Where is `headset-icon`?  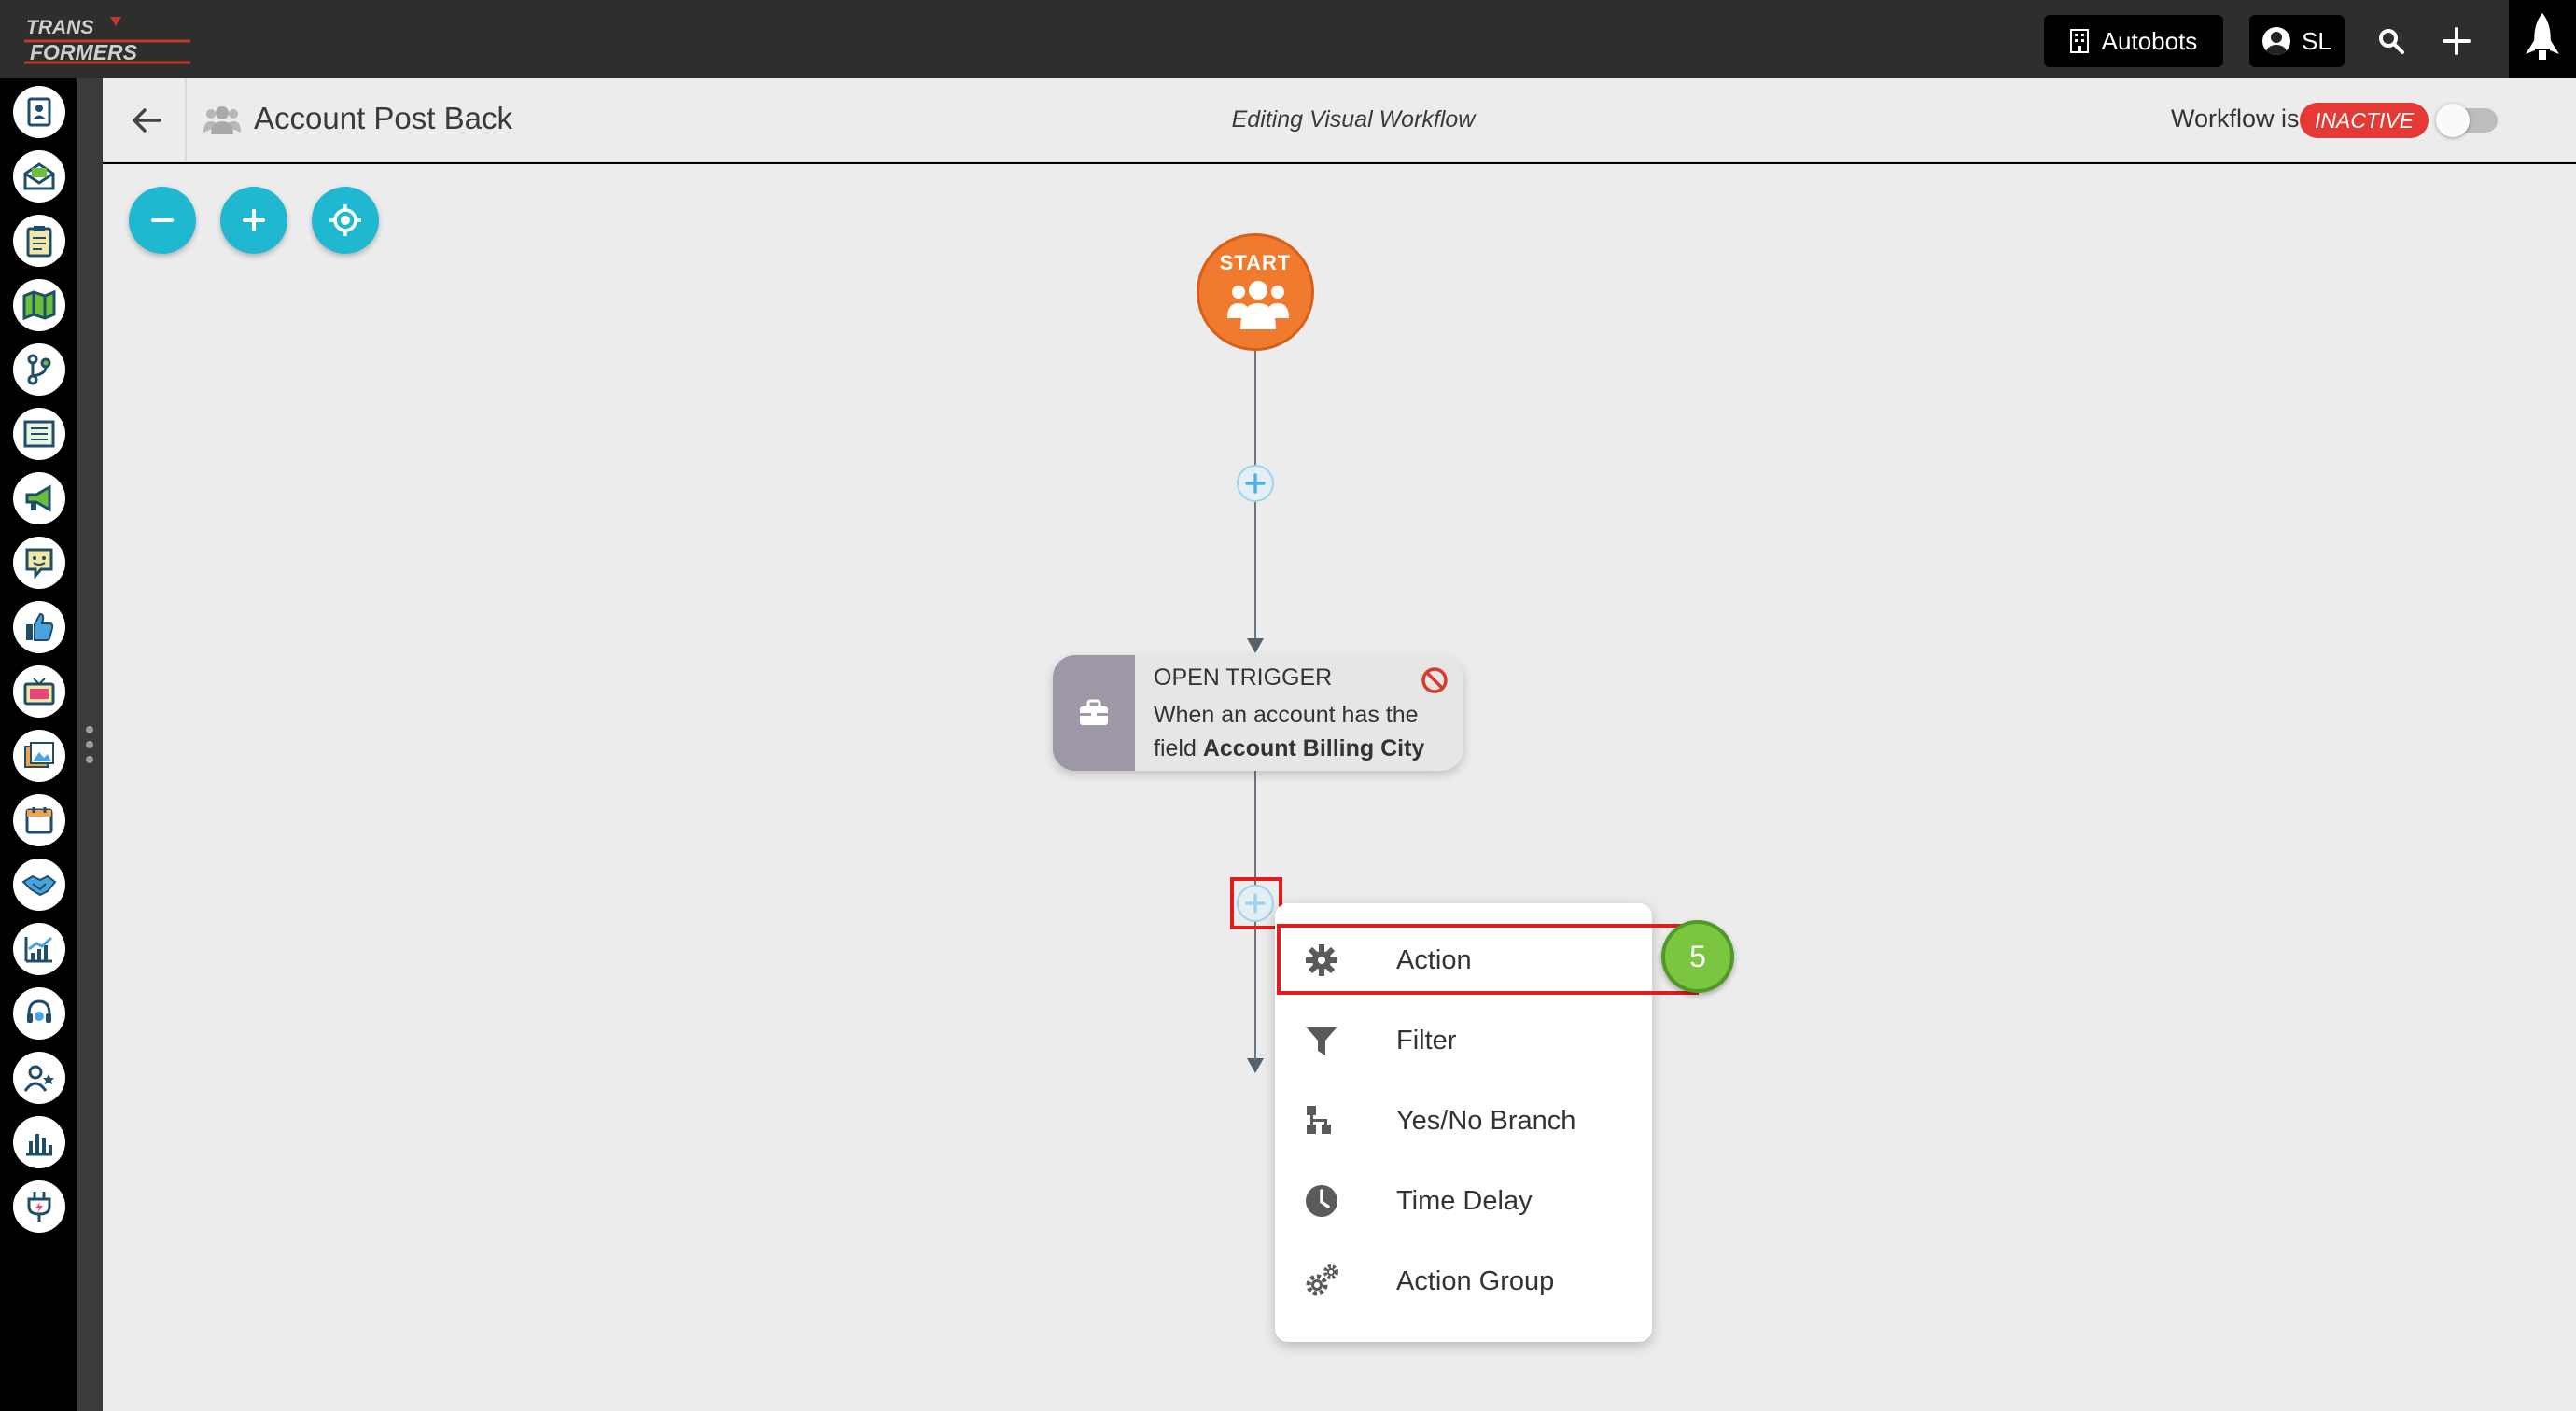
headset-icon is located at coordinates (39, 1011).